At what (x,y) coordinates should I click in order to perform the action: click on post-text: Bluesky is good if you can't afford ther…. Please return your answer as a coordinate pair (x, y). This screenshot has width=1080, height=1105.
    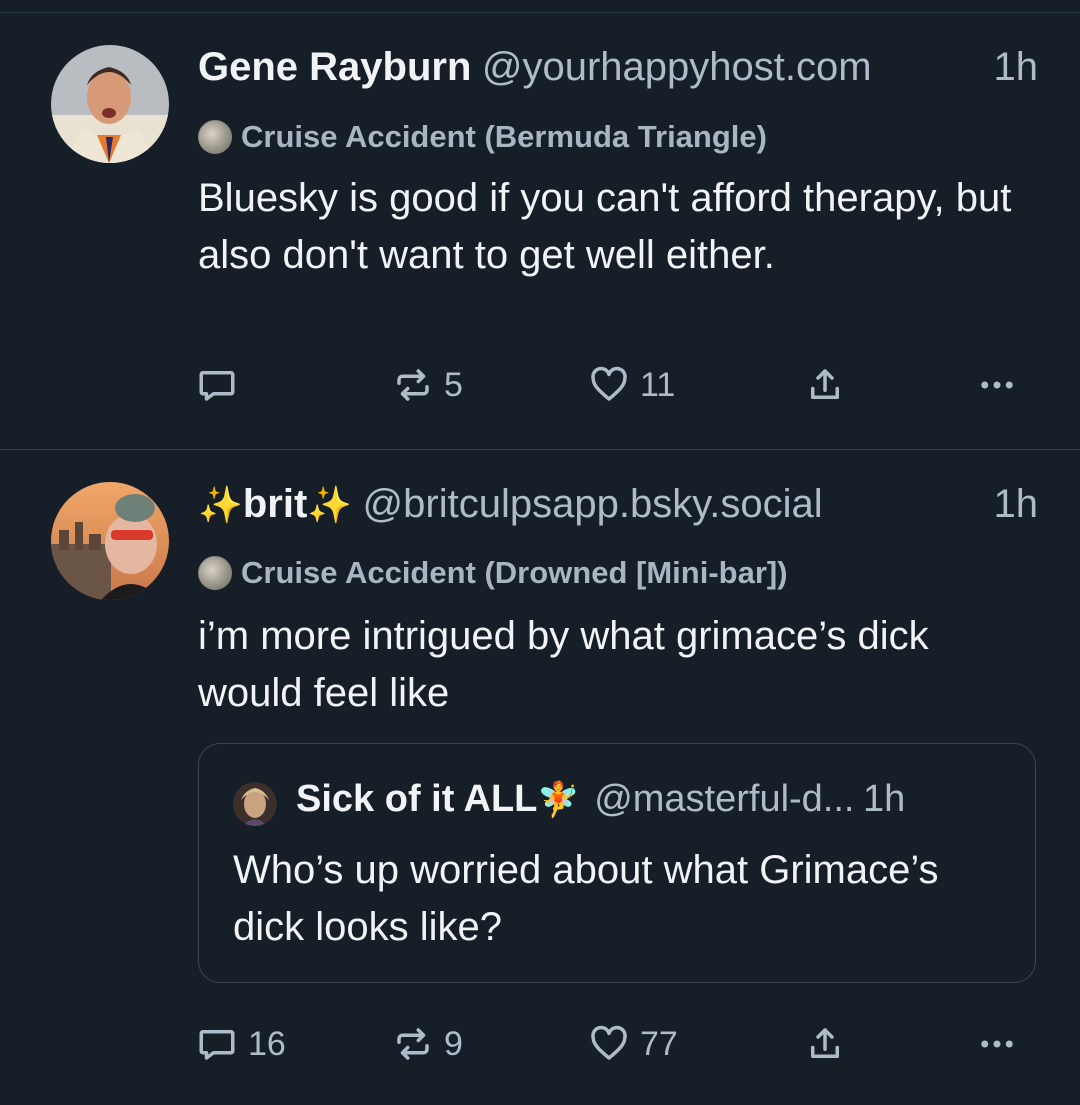
    Looking at the image, I should click on (605, 226).